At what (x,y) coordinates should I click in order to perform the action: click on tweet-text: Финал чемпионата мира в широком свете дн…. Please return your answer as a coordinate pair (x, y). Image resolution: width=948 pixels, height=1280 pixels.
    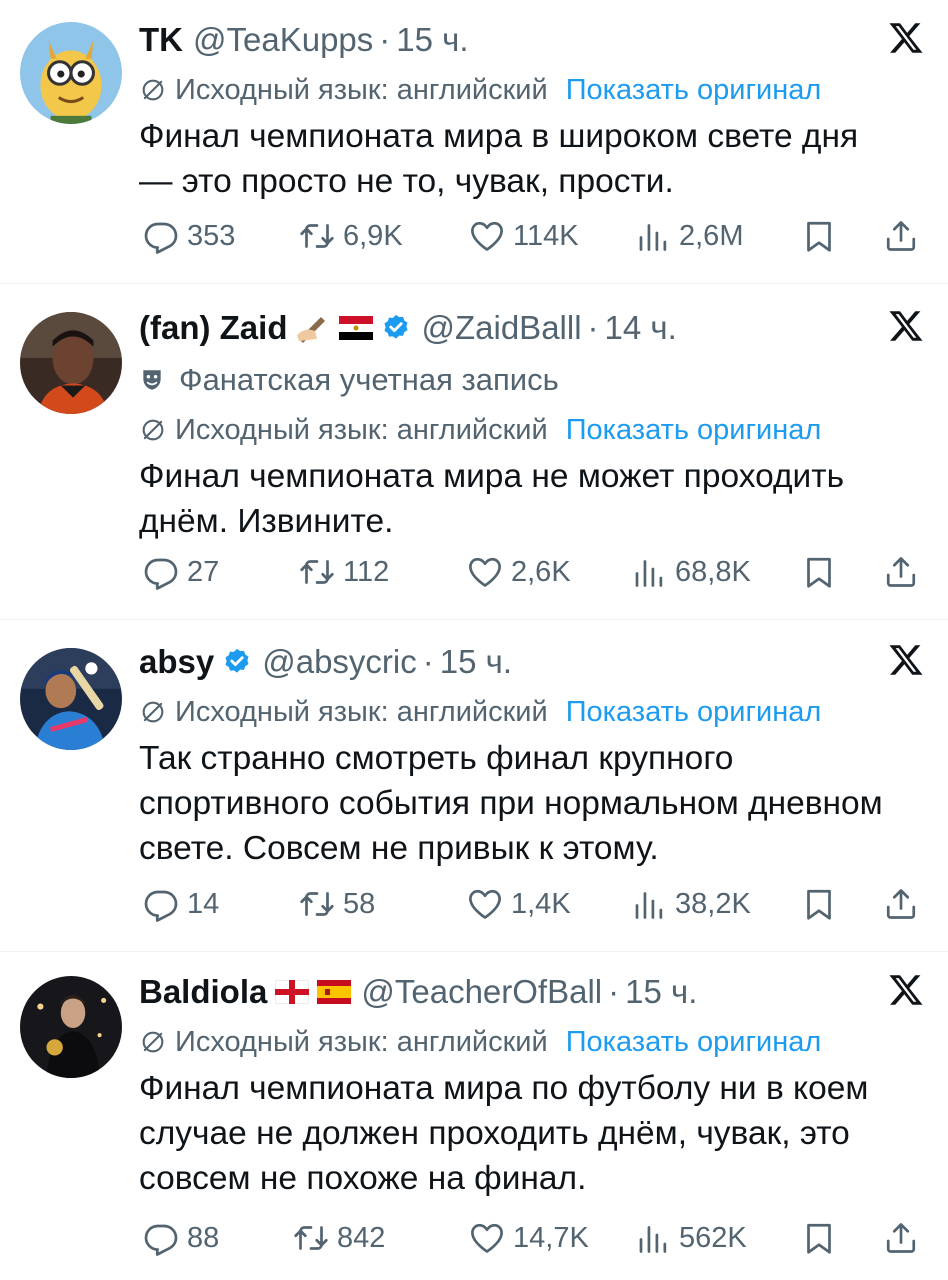
    Looking at the image, I should click on (531, 159).